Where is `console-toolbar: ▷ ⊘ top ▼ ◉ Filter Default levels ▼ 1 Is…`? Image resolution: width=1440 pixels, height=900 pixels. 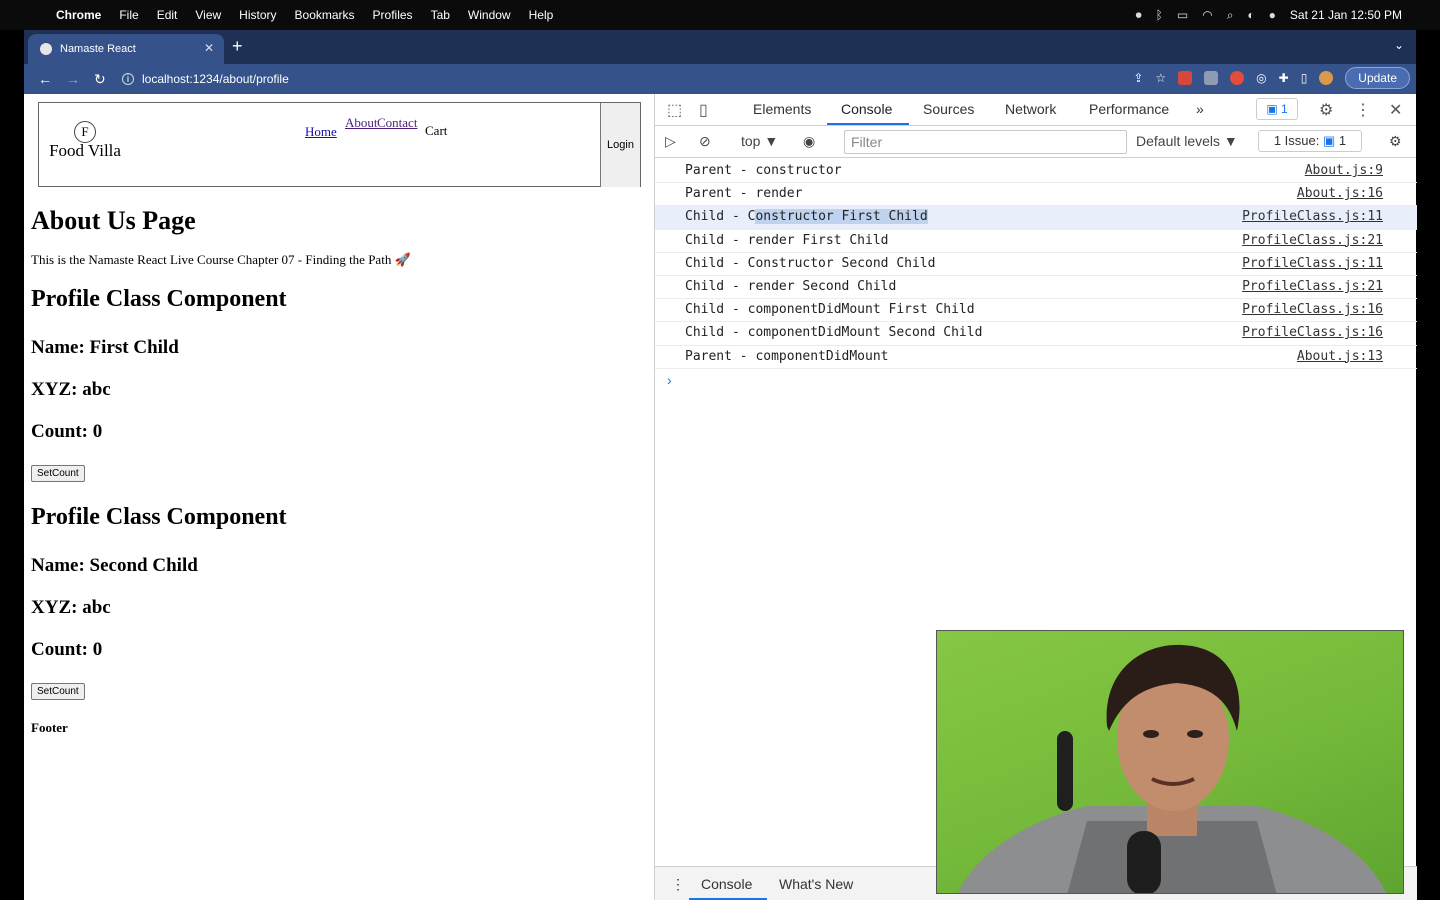
console-toolbar: ▷ ⊘ top ▼ ◉ Filter Default levels ▼ 1 Is… is located at coordinates (1035, 142).